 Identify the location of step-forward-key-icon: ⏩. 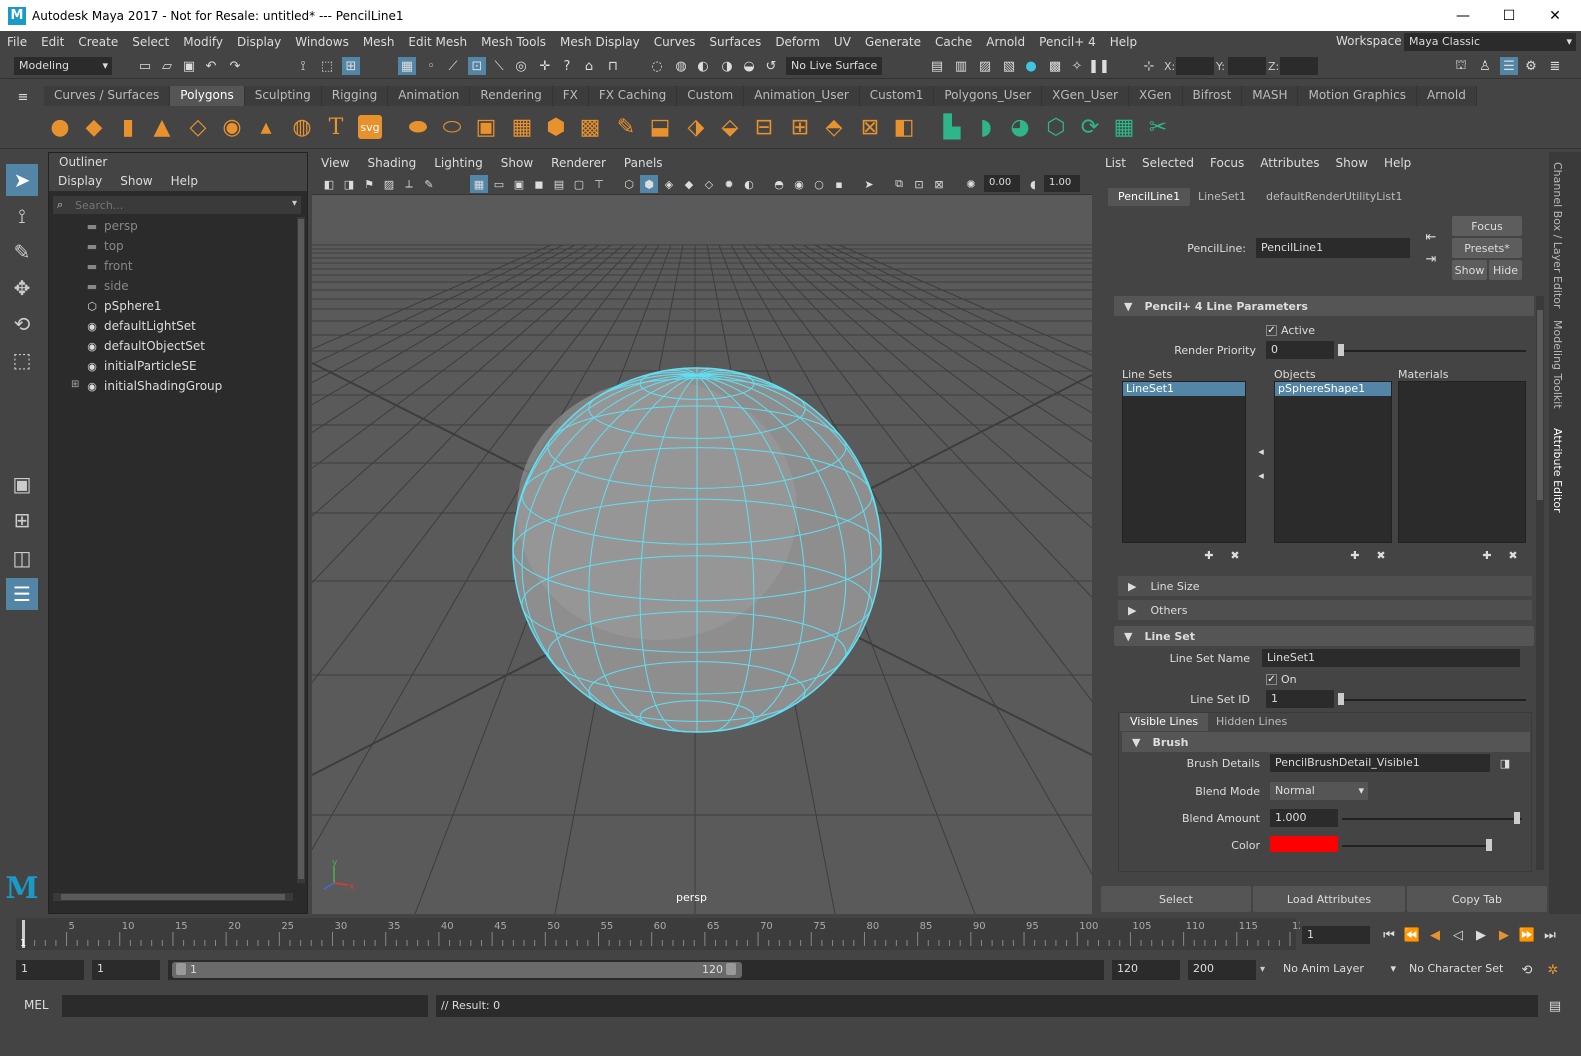
(1527, 935).